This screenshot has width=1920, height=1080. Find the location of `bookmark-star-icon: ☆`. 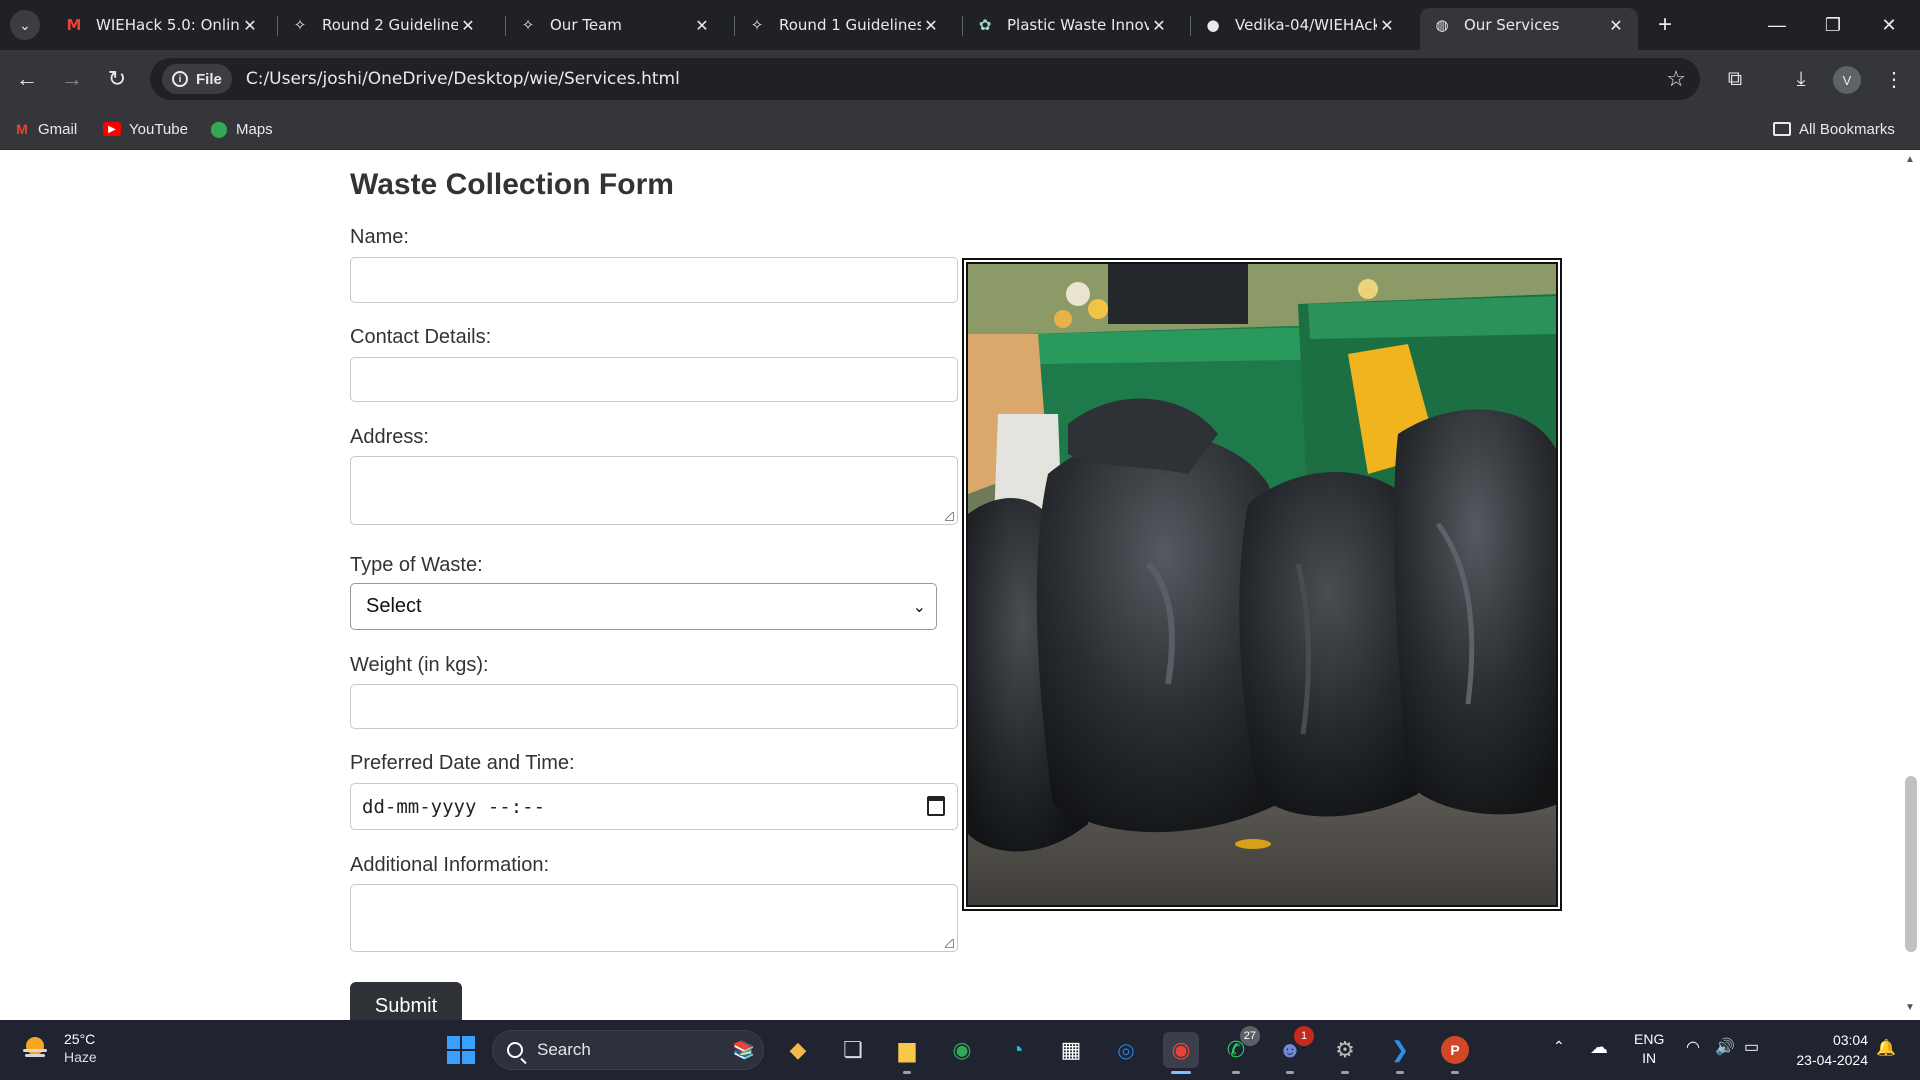

bookmark-star-icon: ☆ is located at coordinates (1676, 79).